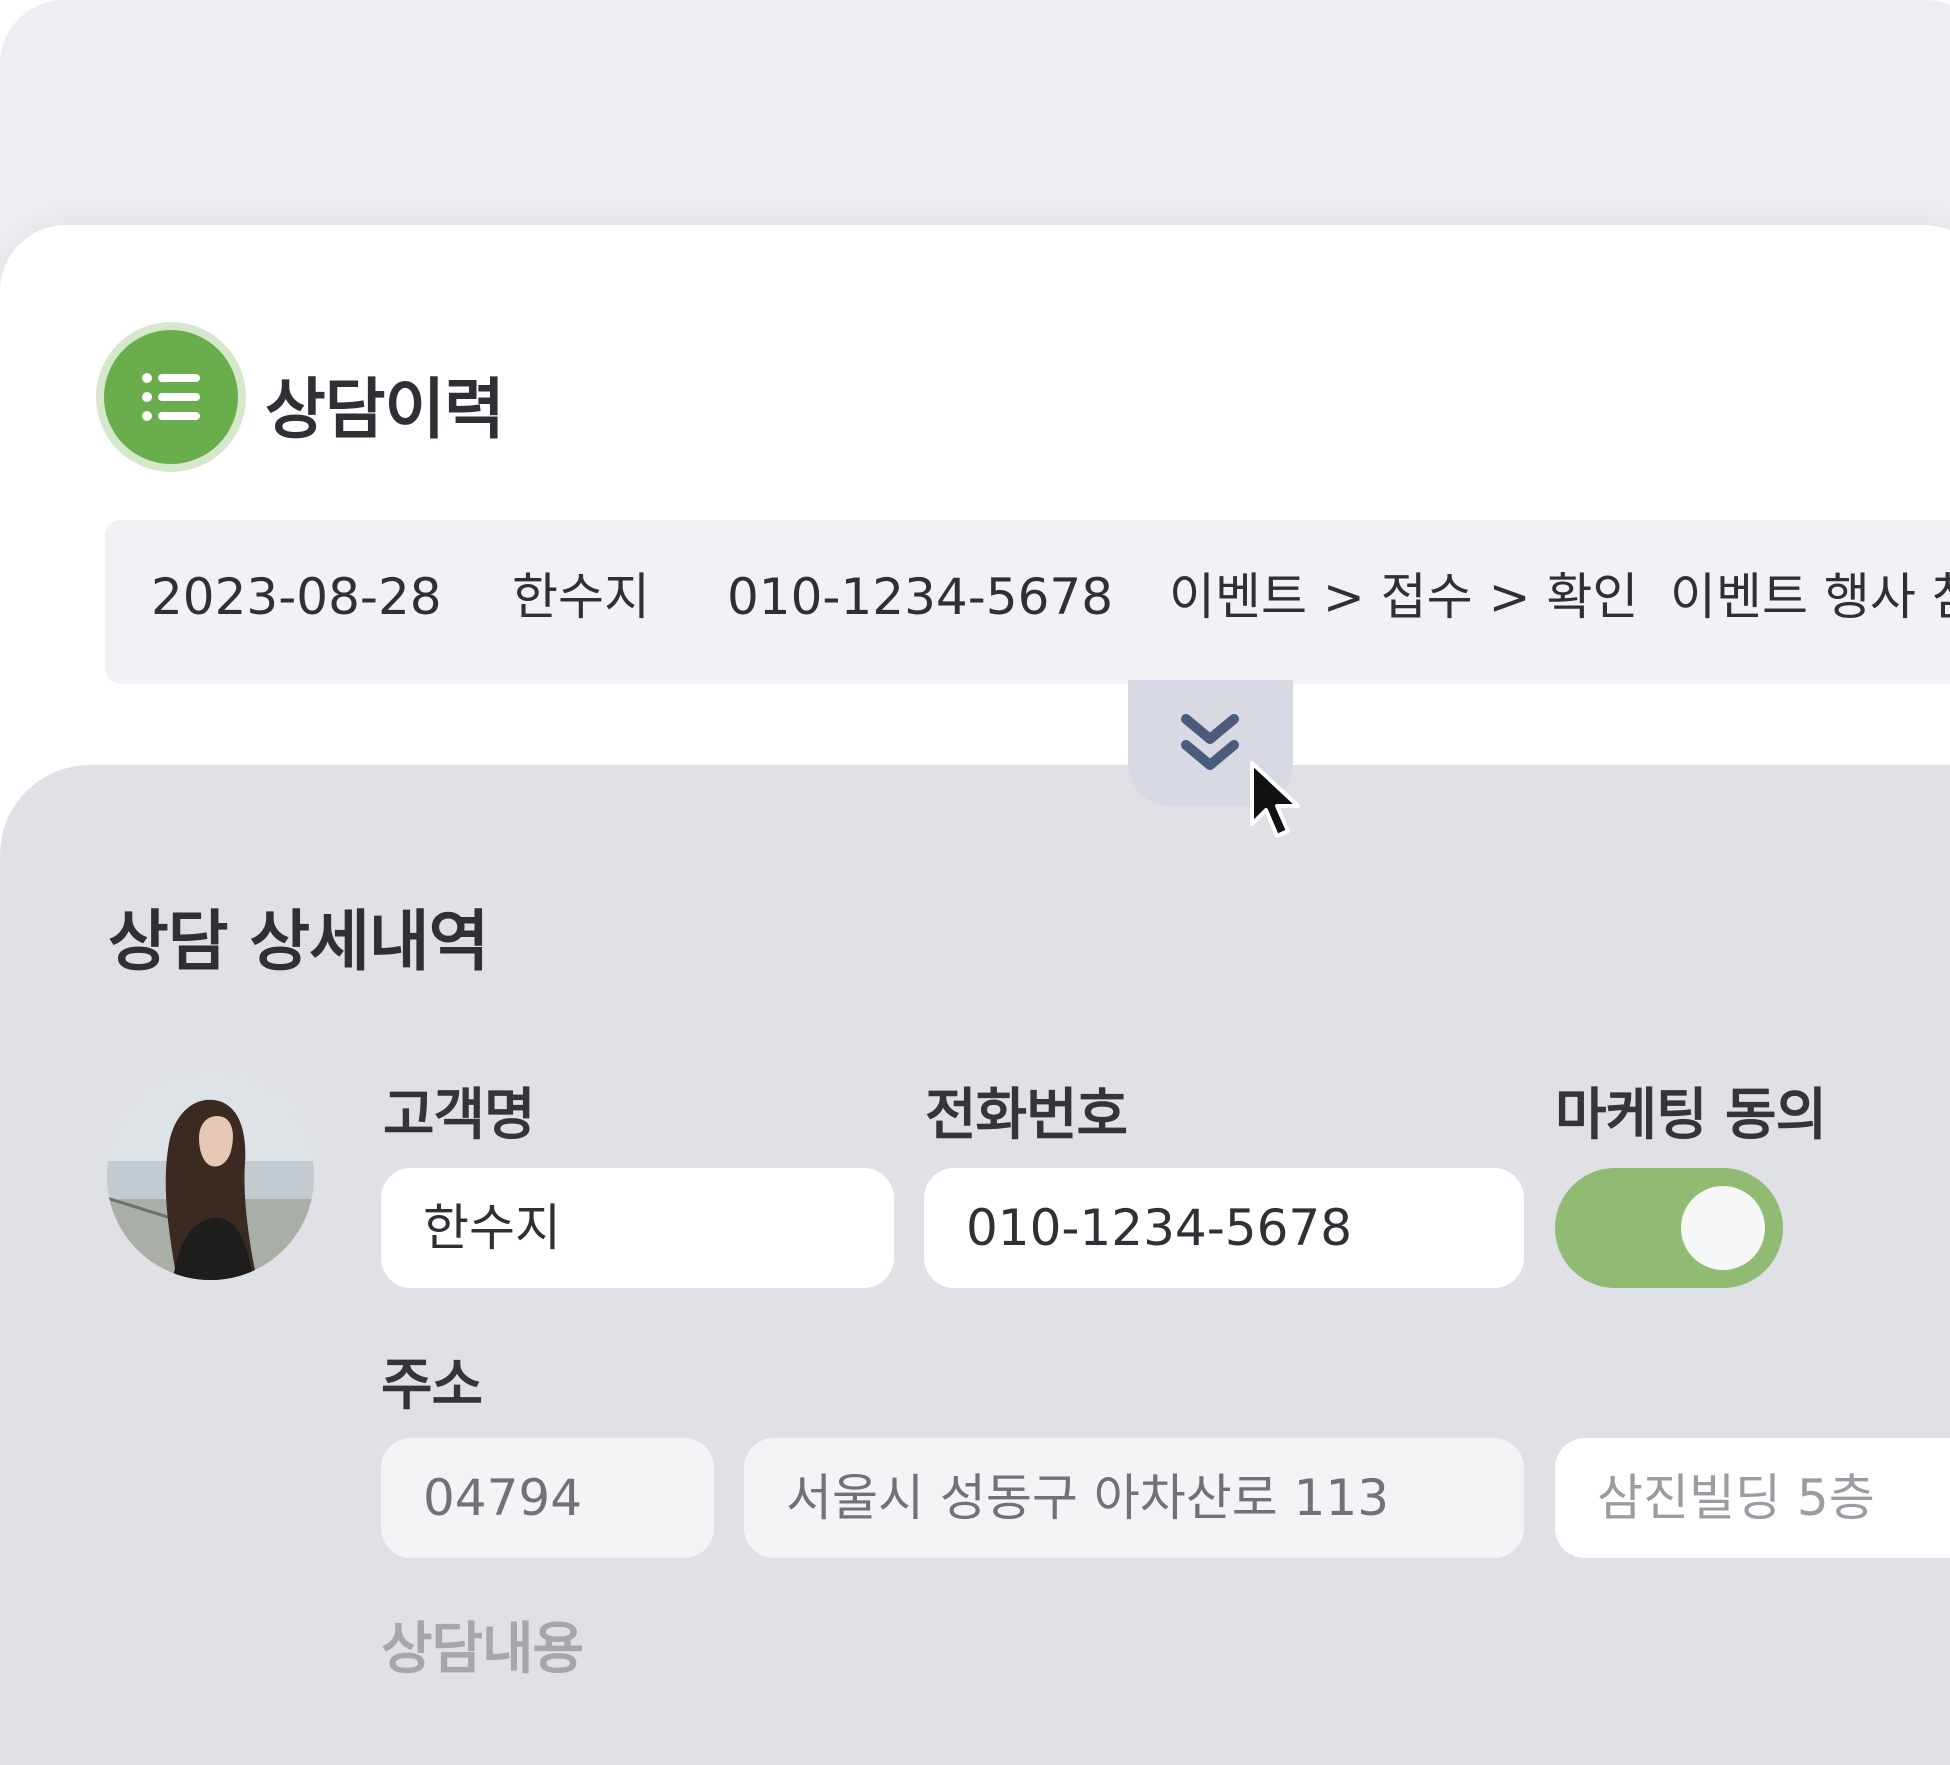  Describe the element at coordinates (1723, 1228) in the screenshot. I see `toggle-knob` at that location.